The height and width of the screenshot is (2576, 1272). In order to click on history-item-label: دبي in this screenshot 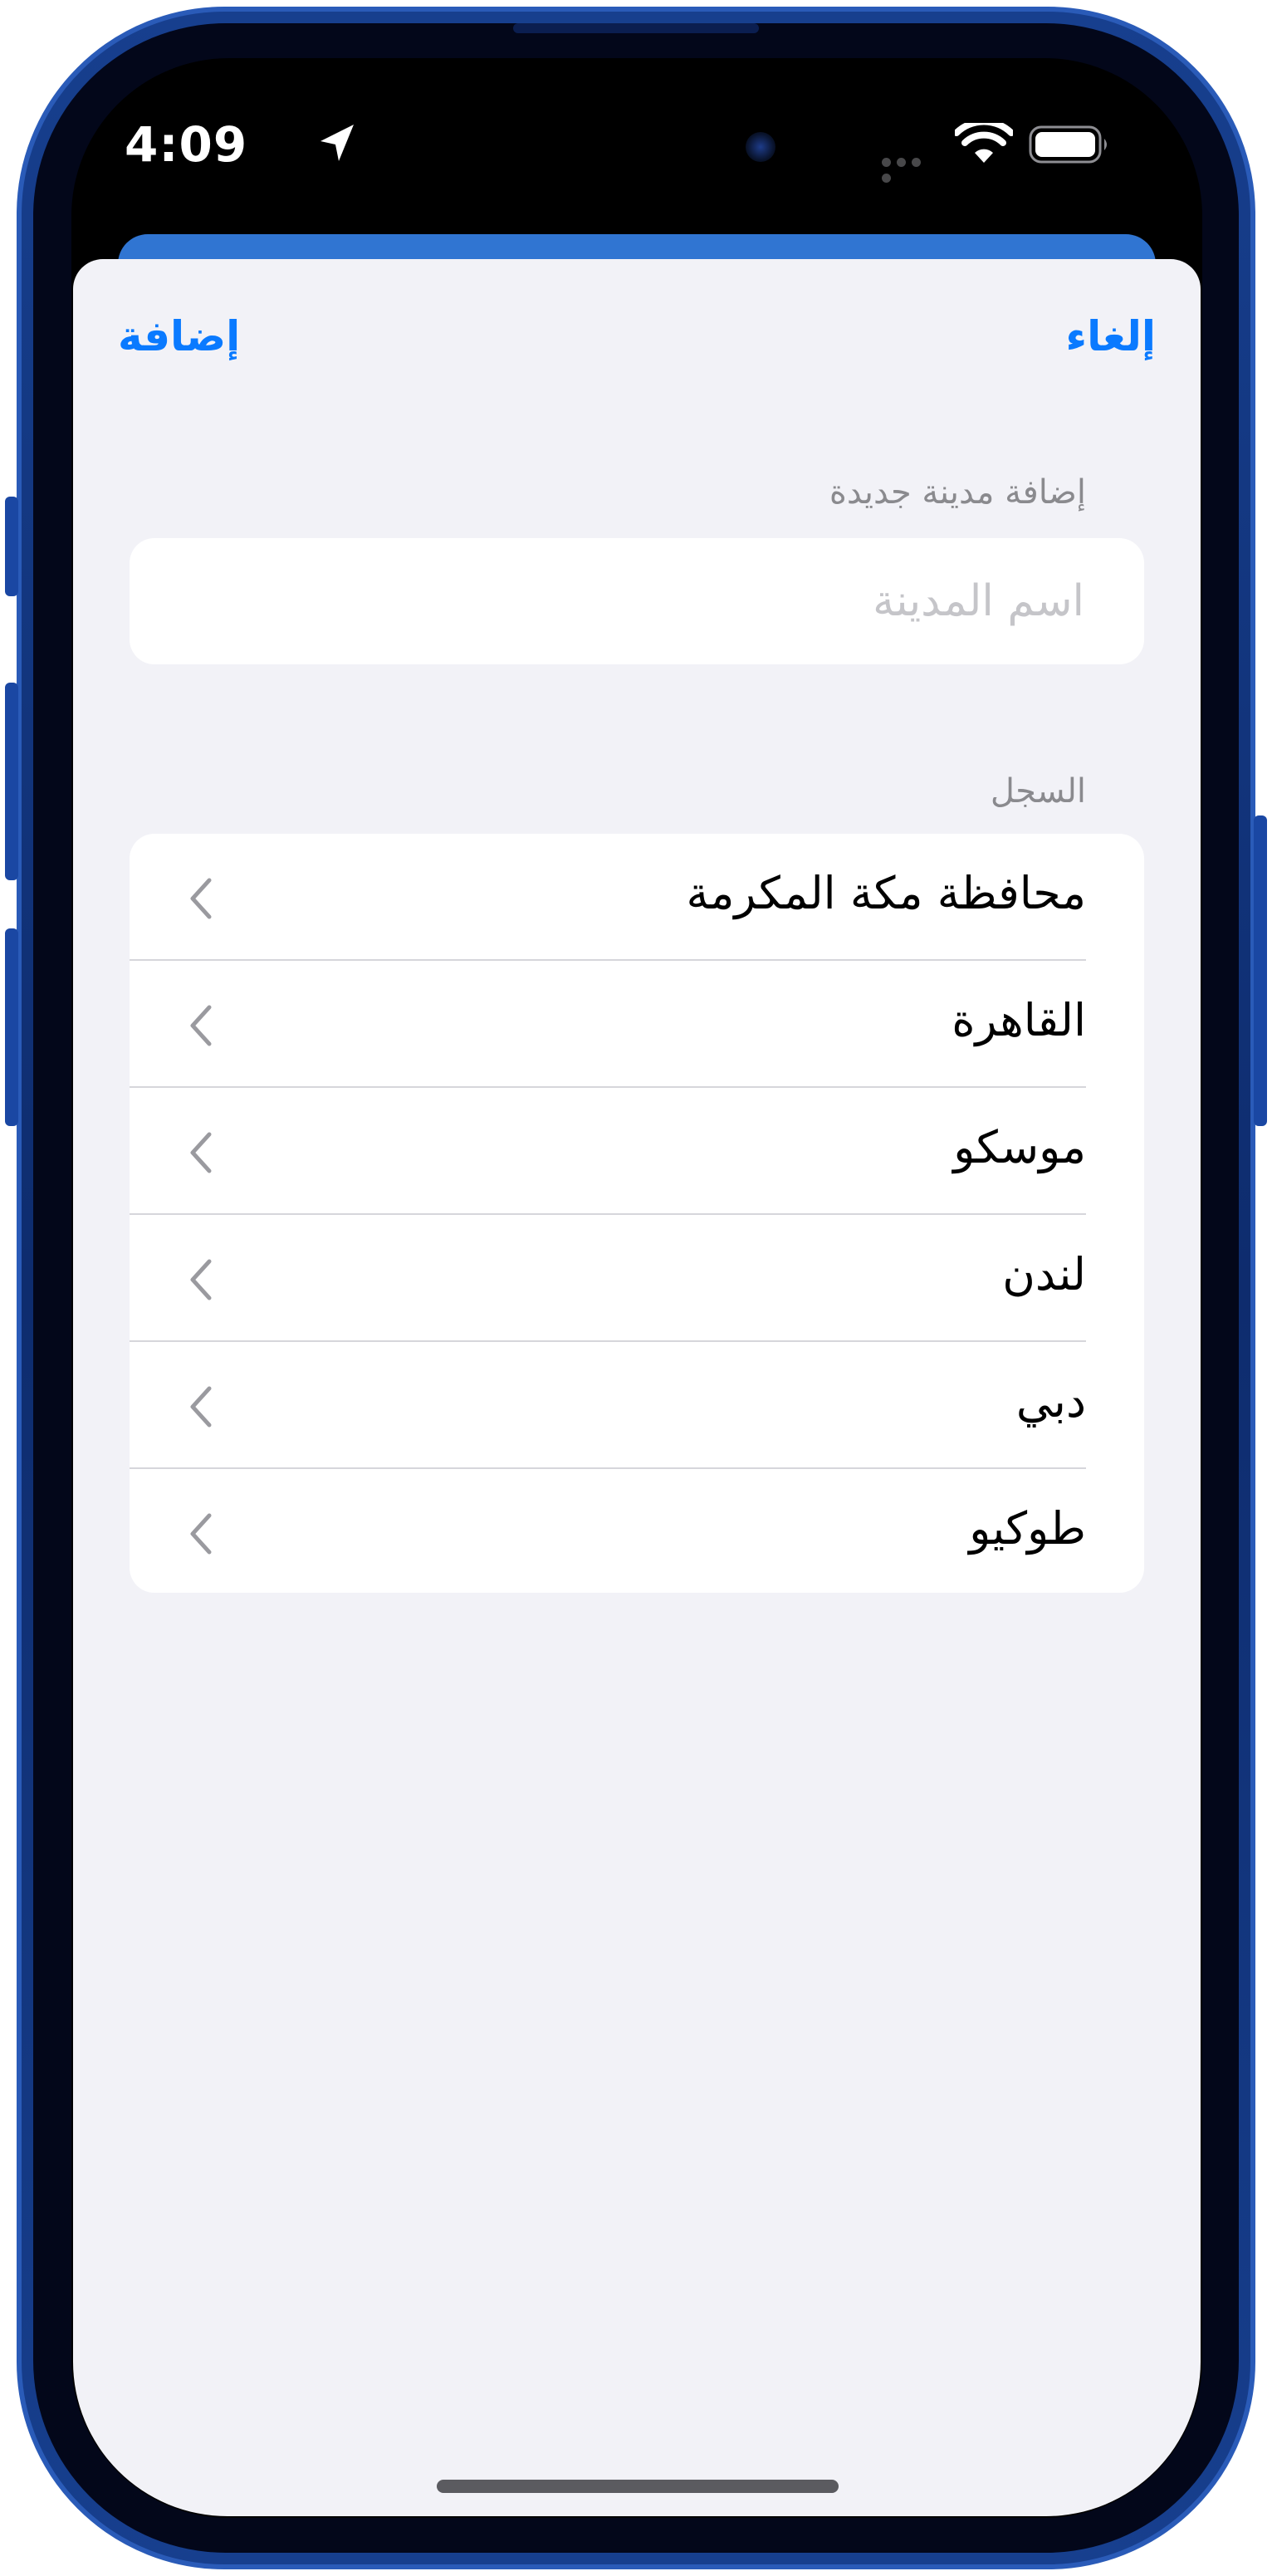, I will do `click(1051, 1401)`.